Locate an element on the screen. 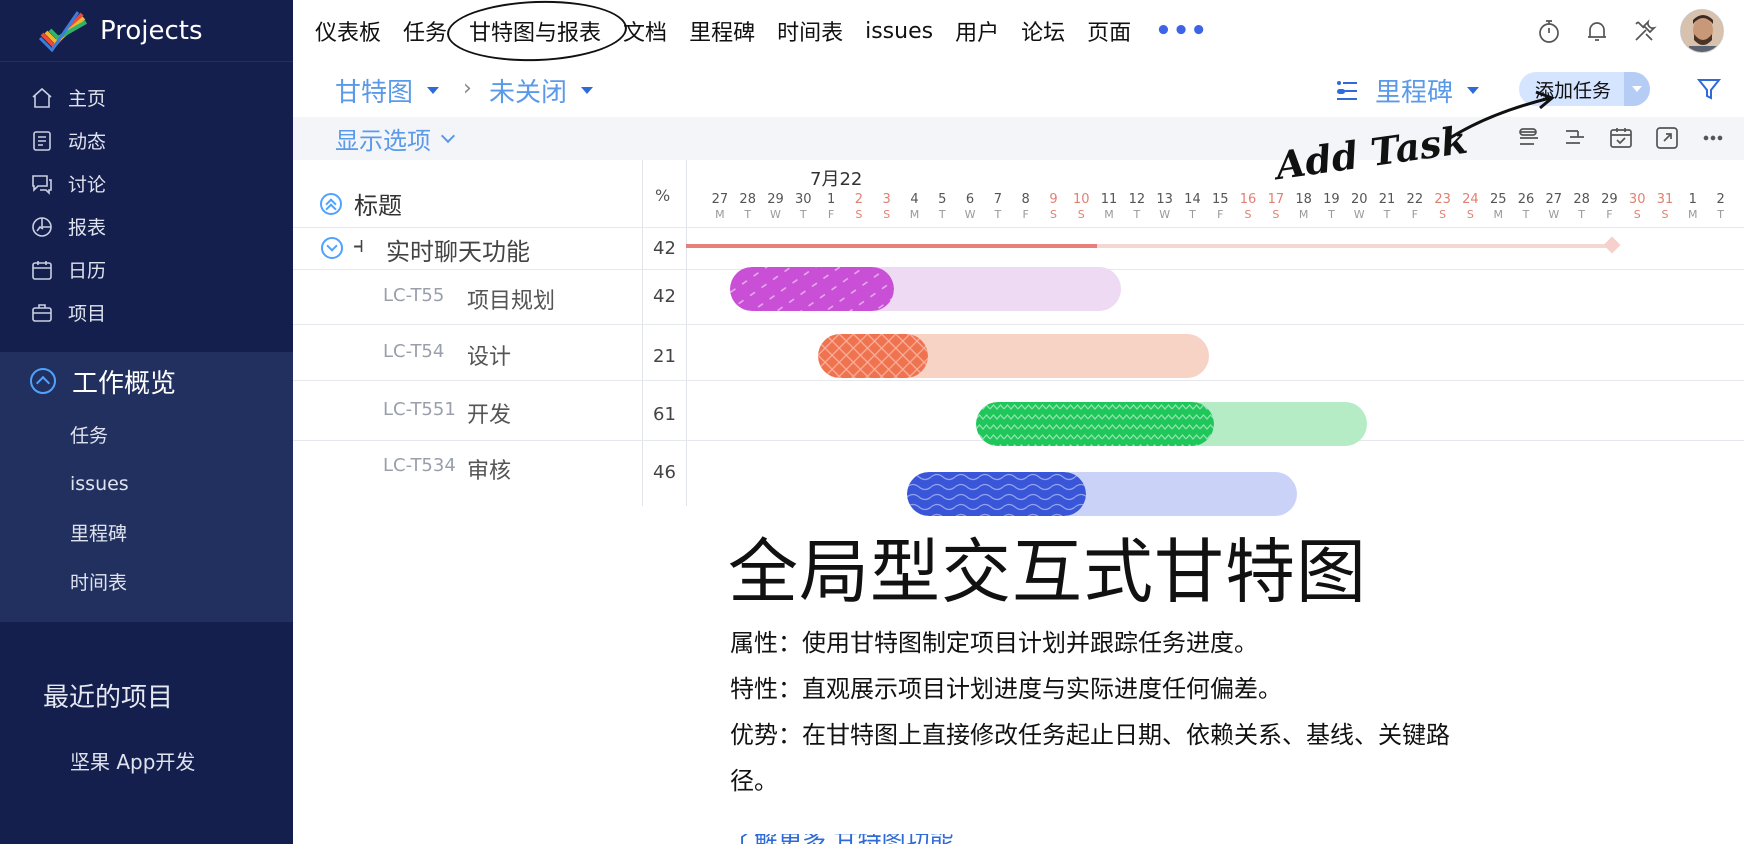  tab-dashboard: 仪表板 is located at coordinates (348, 31).